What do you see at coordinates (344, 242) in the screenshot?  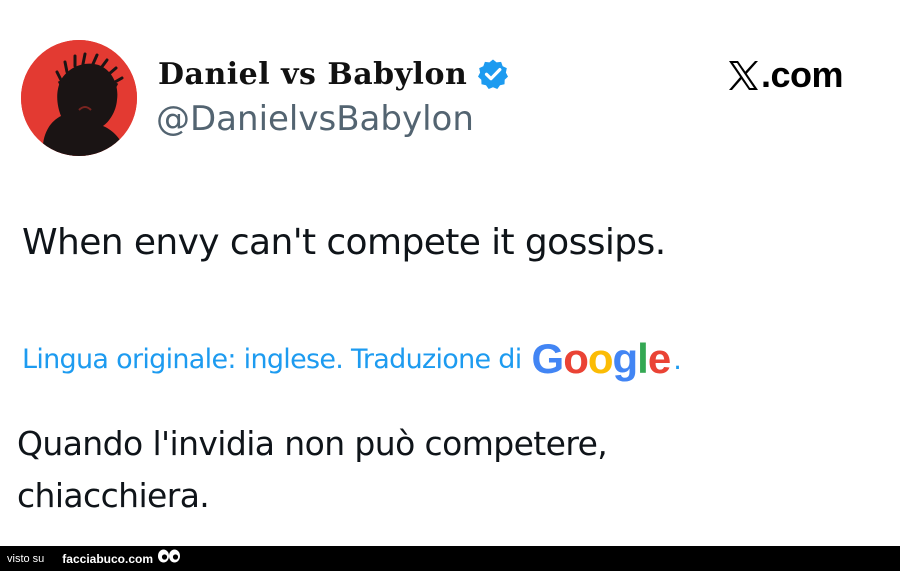 I see `tweet-text: When envy can't compete it gossips.` at bounding box center [344, 242].